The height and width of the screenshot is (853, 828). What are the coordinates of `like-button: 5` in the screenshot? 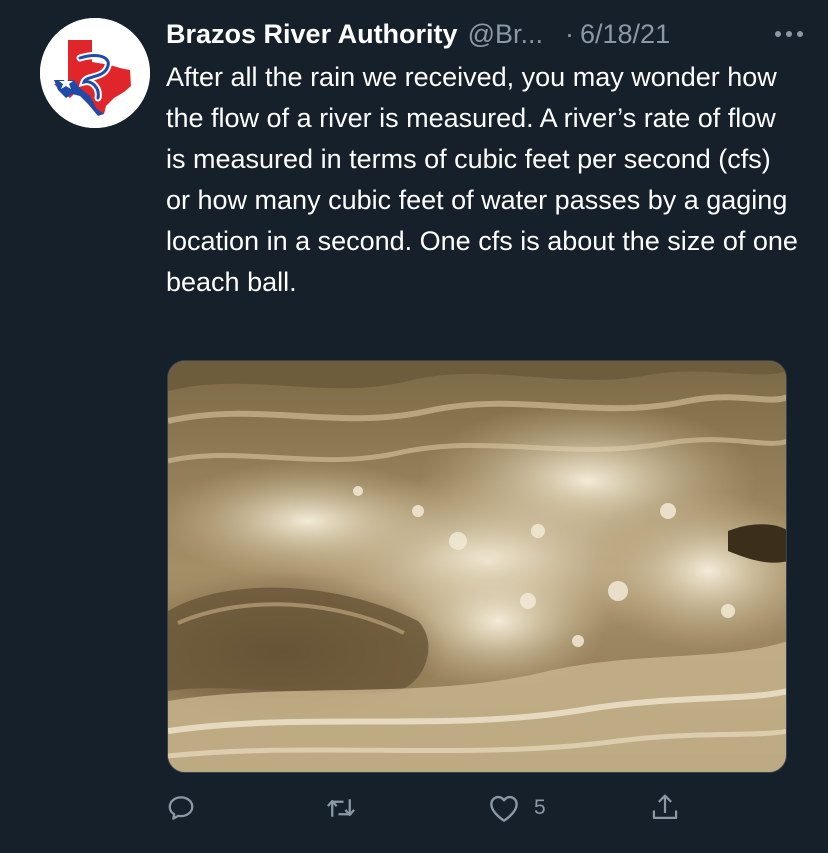 It's located at (517, 808).